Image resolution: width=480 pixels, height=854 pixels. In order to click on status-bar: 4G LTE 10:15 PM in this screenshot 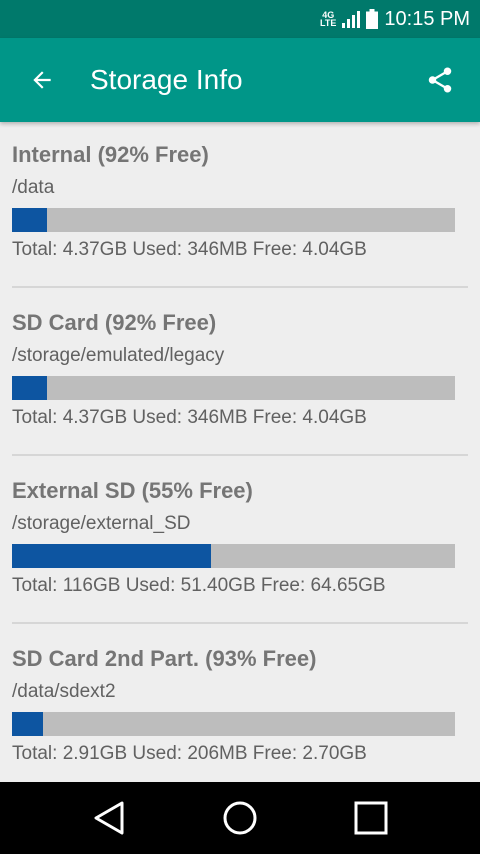, I will do `click(240, 19)`.